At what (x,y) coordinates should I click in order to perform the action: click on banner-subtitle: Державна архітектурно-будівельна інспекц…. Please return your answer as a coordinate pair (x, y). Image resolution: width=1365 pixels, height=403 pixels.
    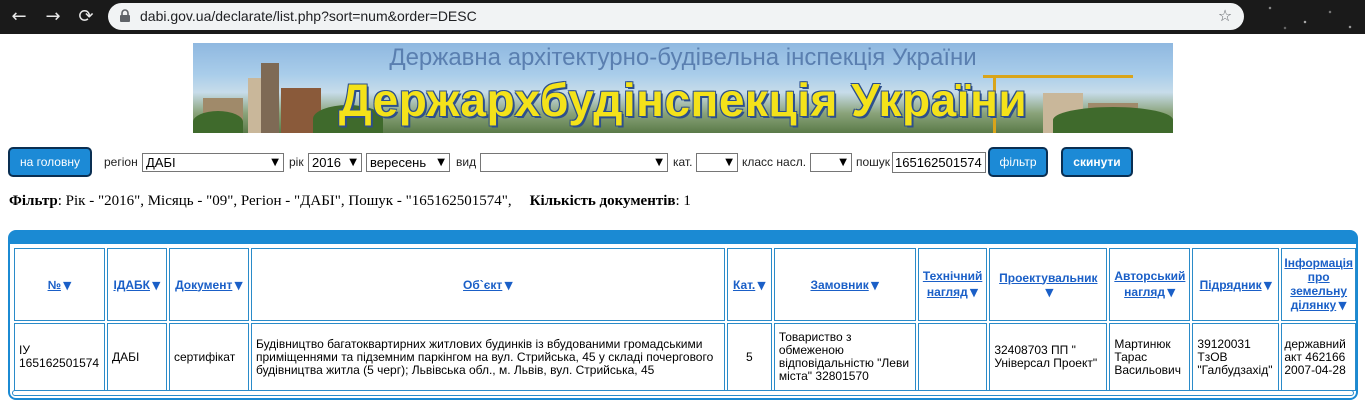
    Looking at the image, I should click on (683, 57).